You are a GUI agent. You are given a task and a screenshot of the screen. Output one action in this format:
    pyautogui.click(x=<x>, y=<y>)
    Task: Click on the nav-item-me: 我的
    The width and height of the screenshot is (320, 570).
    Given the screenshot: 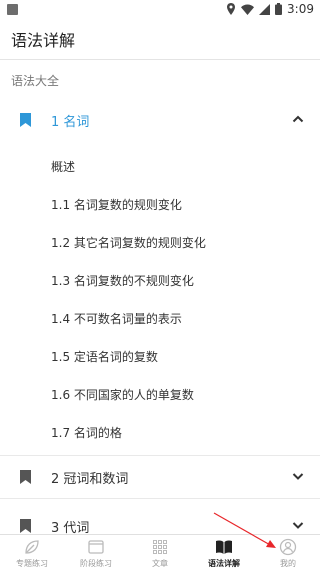 What is the action you would take?
    pyautogui.click(x=288, y=552)
    